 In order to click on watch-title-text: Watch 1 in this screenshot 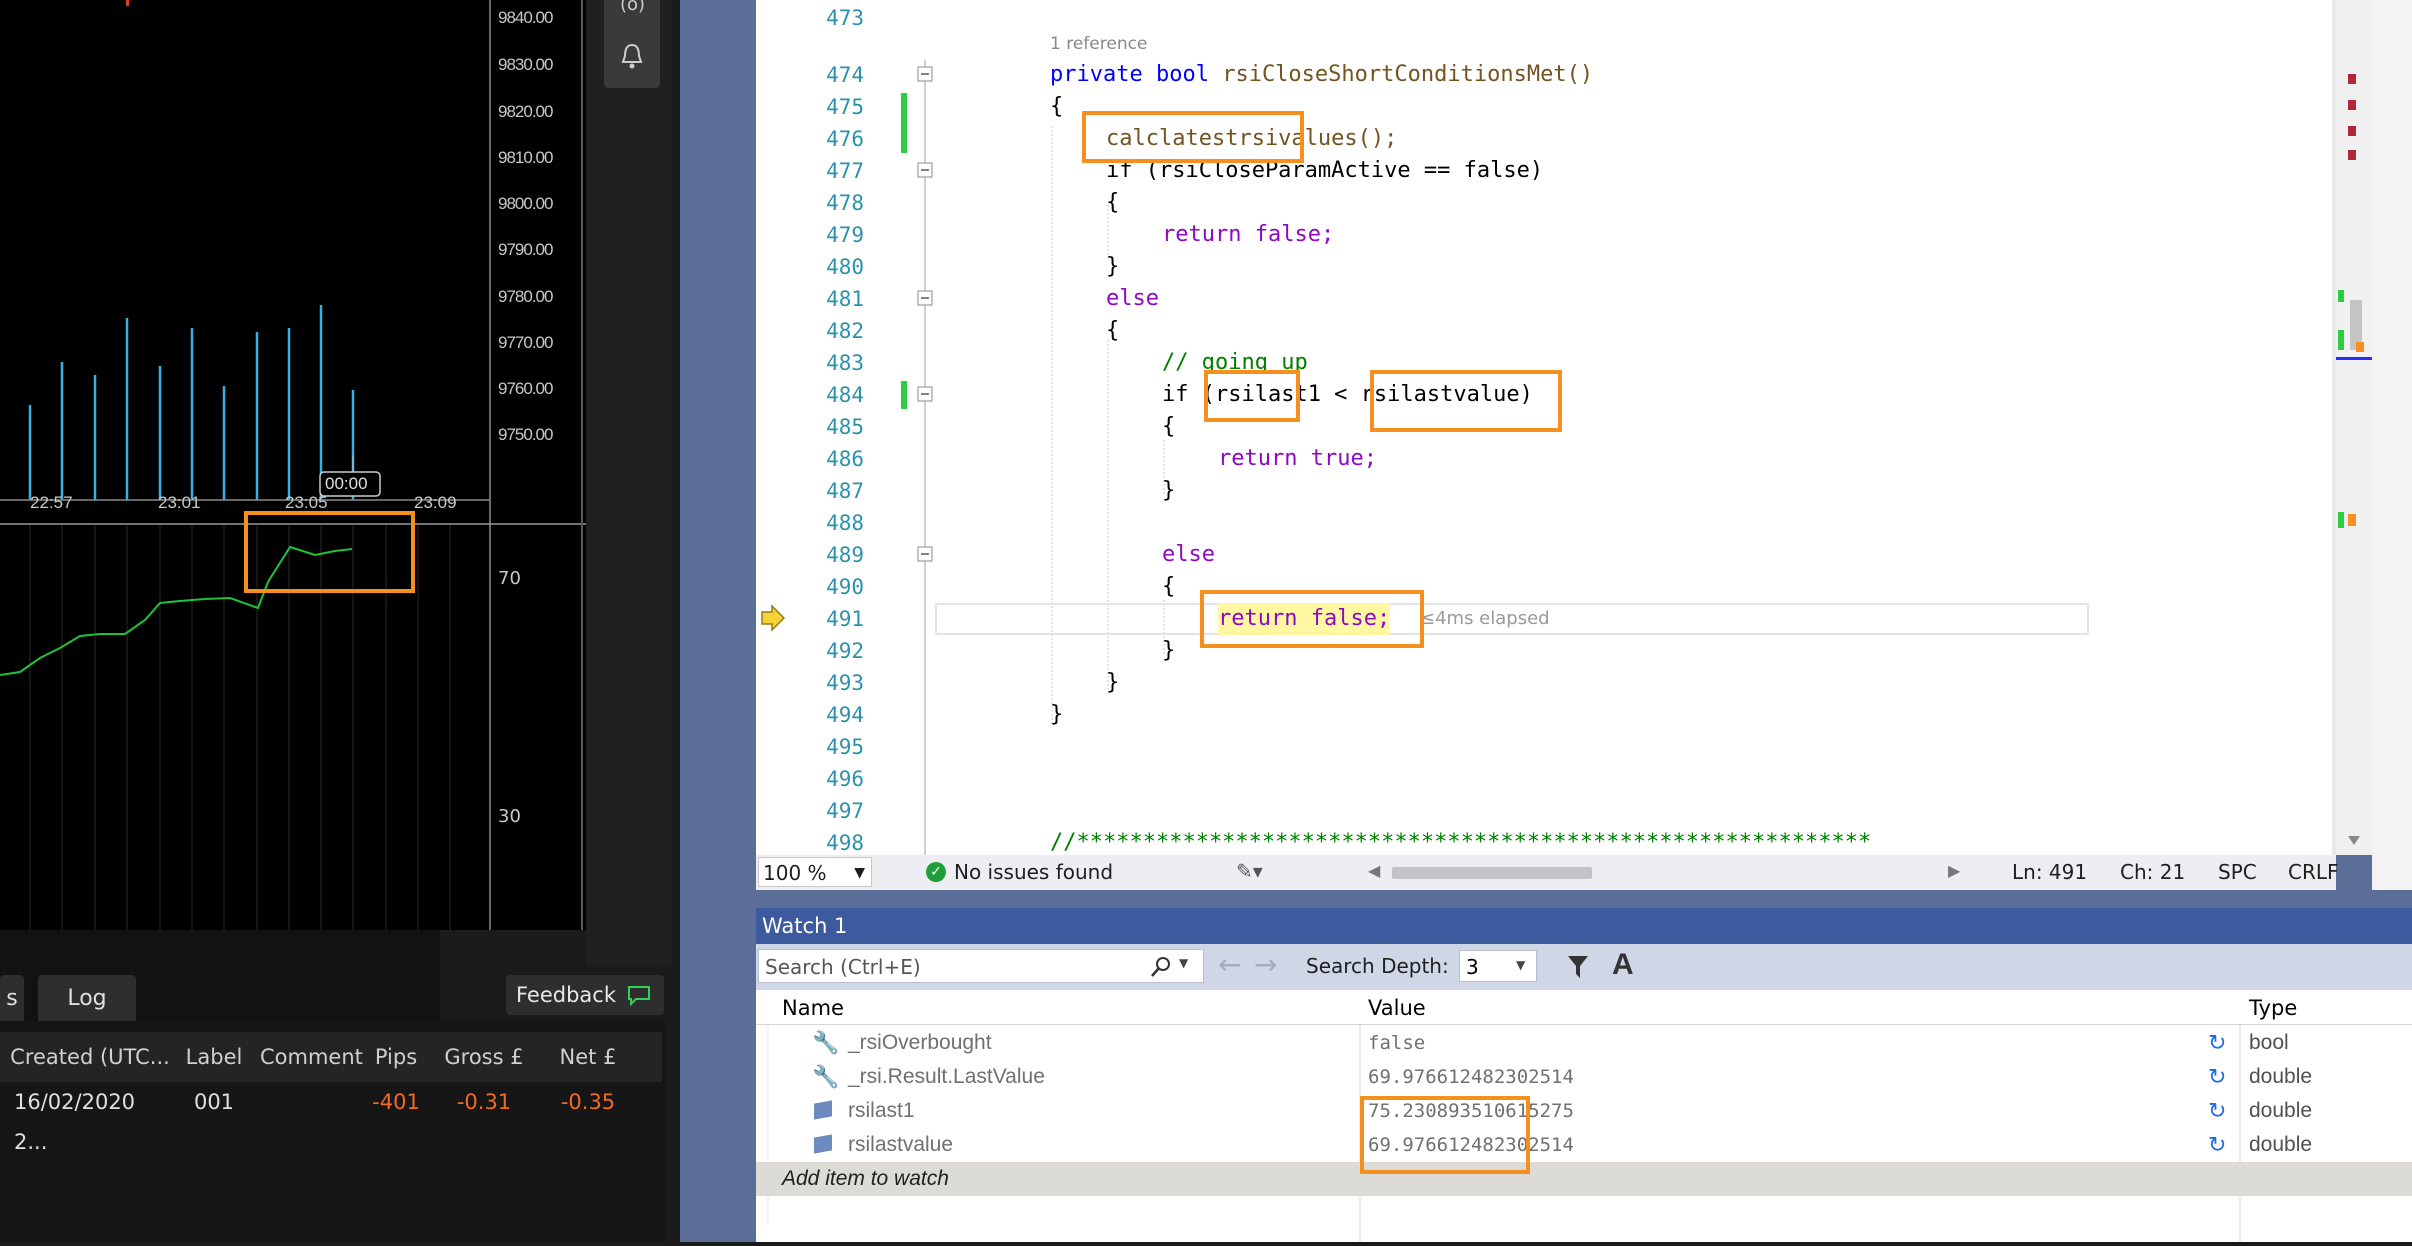, I will do `click(805, 926)`.